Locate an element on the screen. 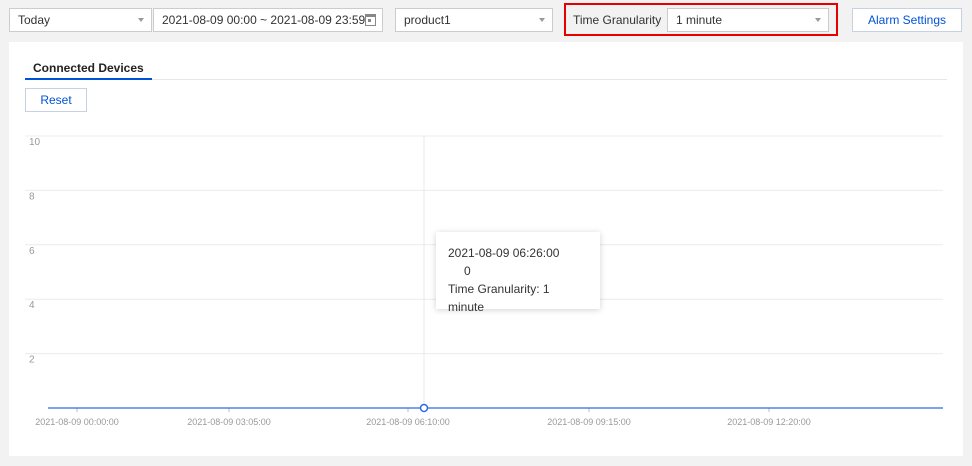 The height and width of the screenshot is (466, 972). tooltip-time: 2021-08-09 06:26:00 is located at coordinates (504, 253).